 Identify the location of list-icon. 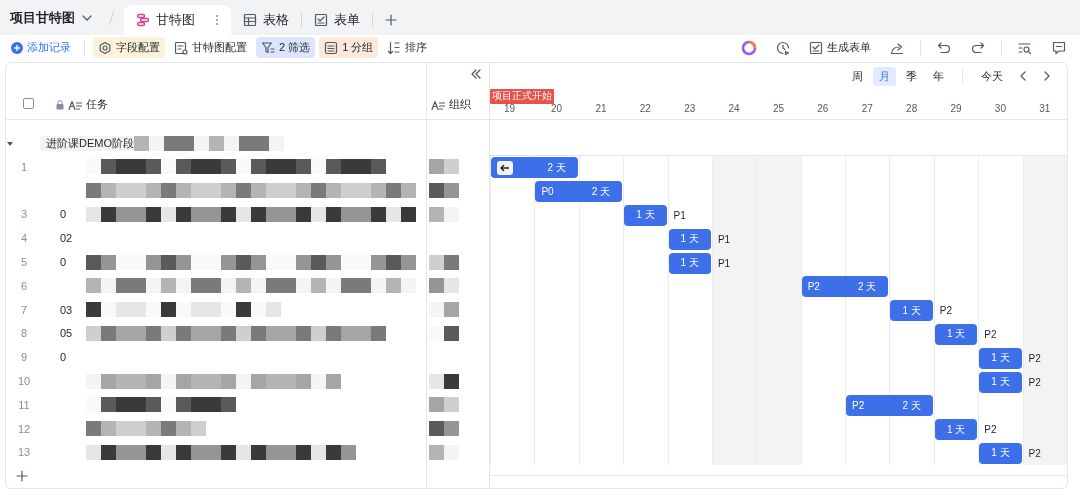
(331, 47).